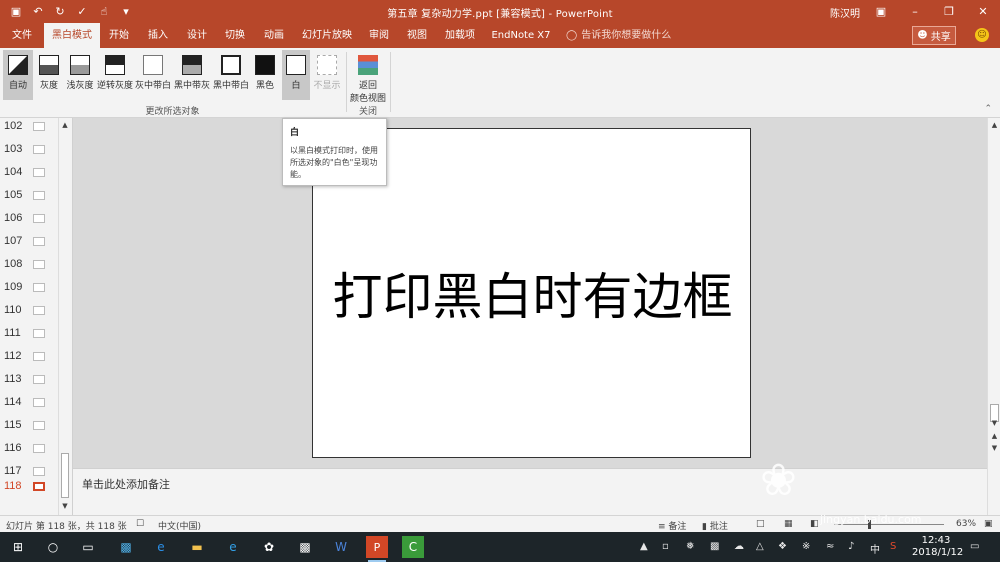 This screenshot has height=562, width=1000. What do you see at coordinates (28, 244) in the screenshot?
I see `thumbnail-item: 107` at bounding box center [28, 244].